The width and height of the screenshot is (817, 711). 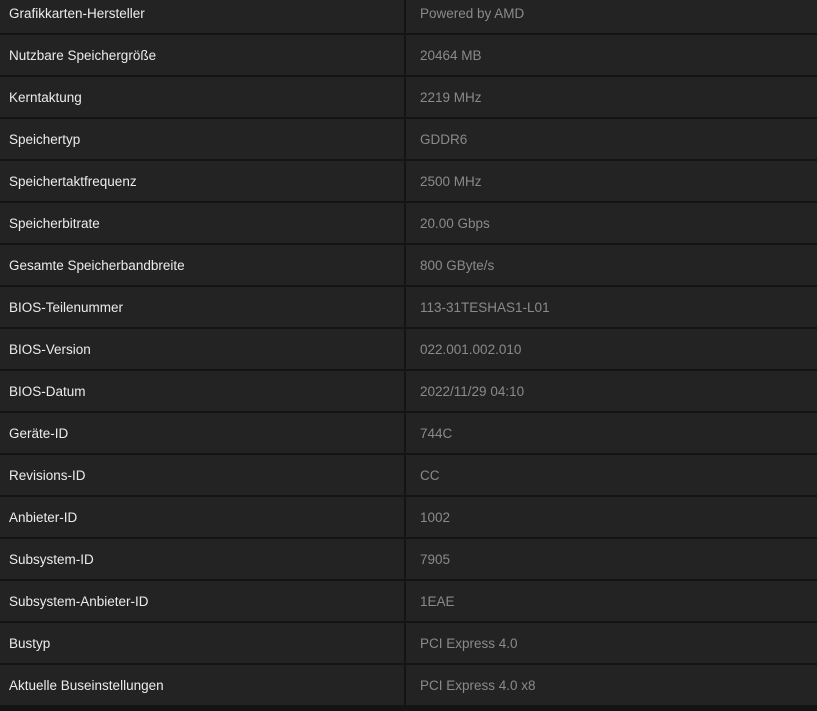 I want to click on spec-row-memory-clock: Speichertaktfrequenz 2500 MHz, so click(x=408, y=181).